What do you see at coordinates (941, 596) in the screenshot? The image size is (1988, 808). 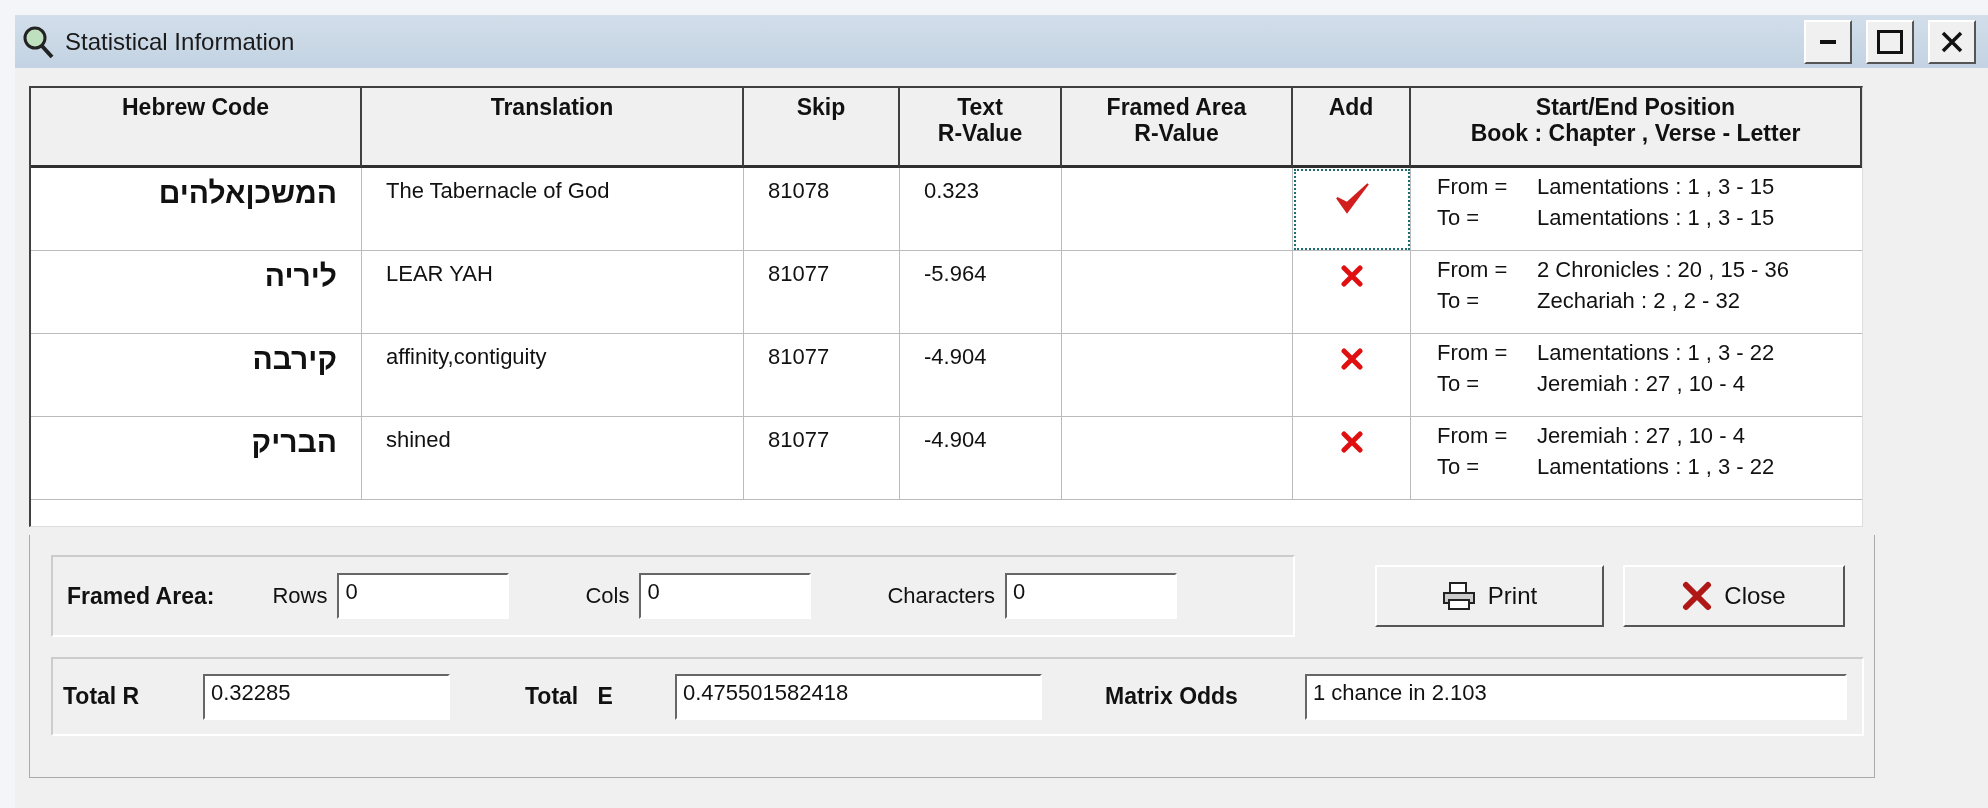 I see `field-label: Characters` at bounding box center [941, 596].